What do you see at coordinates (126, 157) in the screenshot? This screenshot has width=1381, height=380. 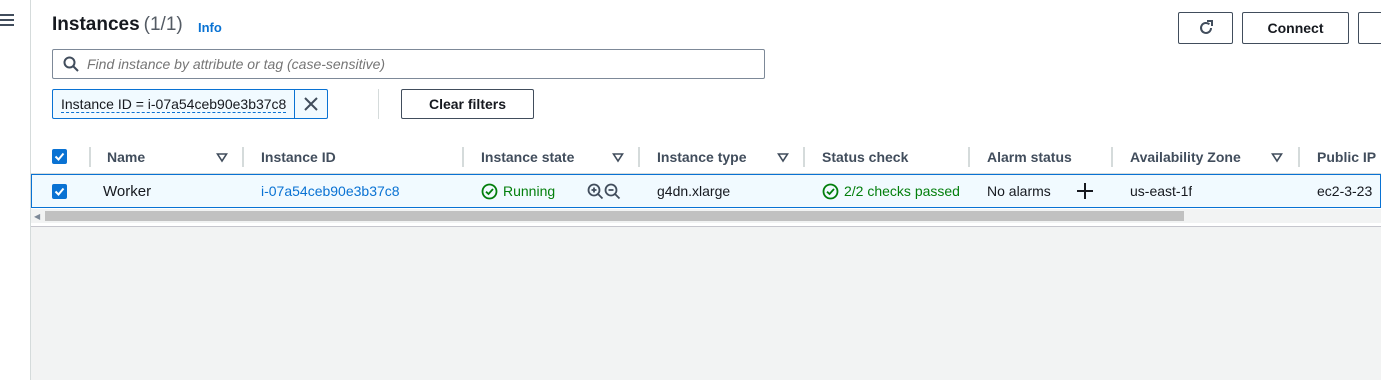 I see `column-header-name: Name` at bounding box center [126, 157].